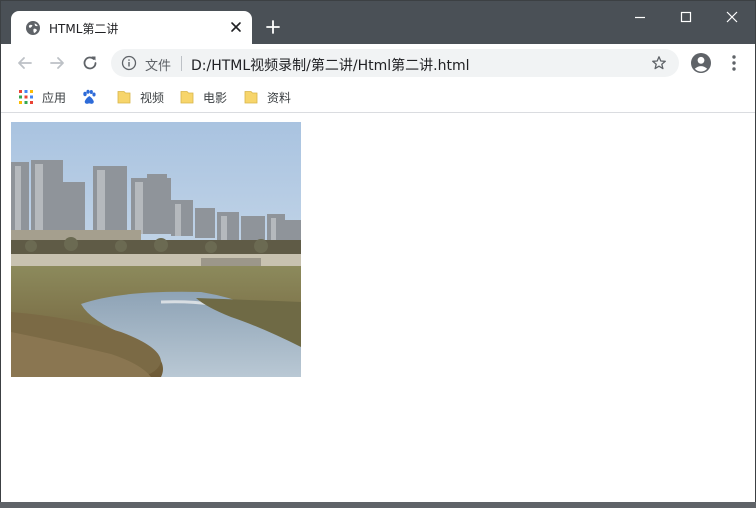  Describe the element at coordinates (152, 97) in the screenshot. I see `bookmark-label: 视频` at that location.